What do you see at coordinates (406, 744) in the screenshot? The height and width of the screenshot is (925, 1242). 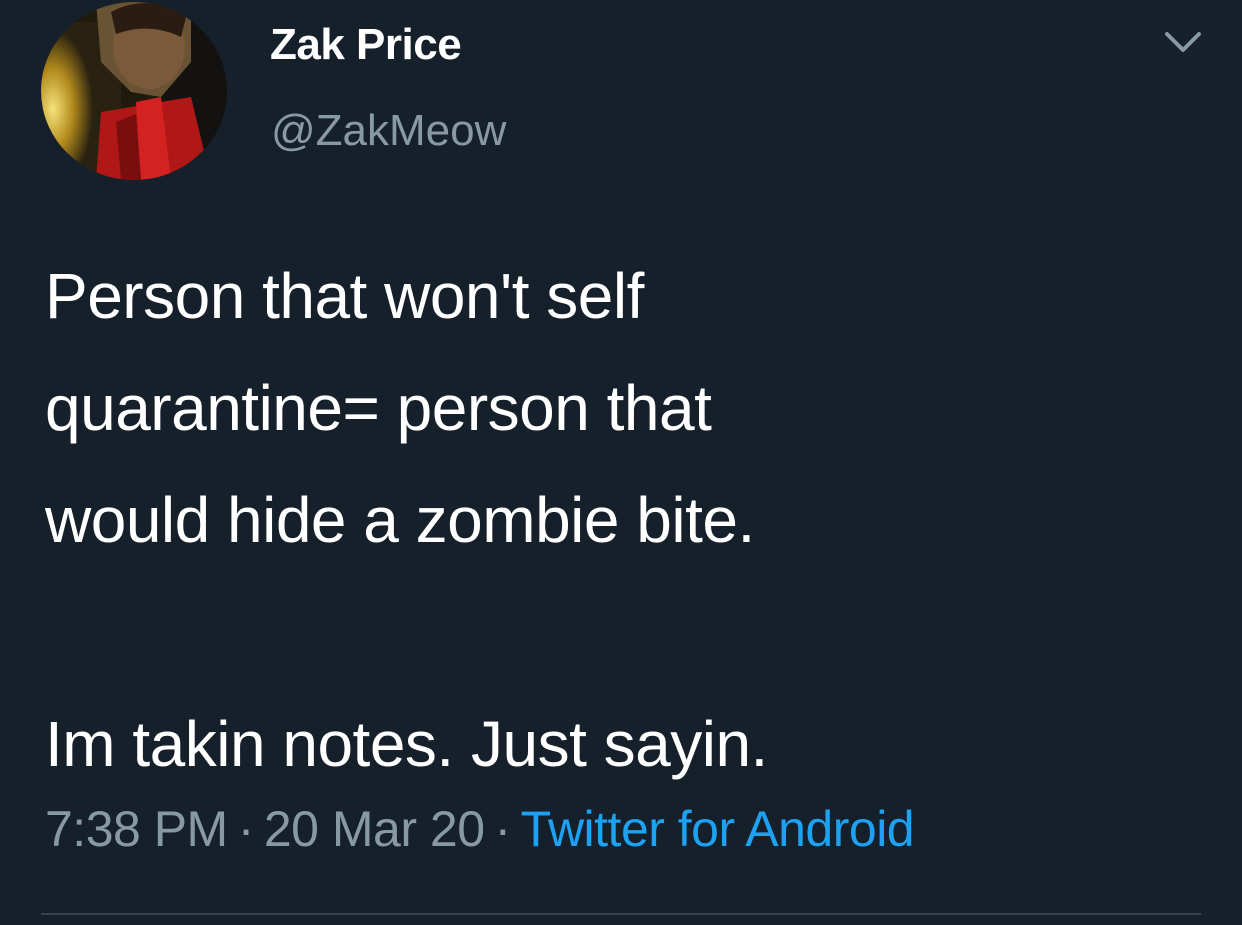 I see `tweet-text-line: Im takin notes. Just sayin.` at bounding box center [406, 744].